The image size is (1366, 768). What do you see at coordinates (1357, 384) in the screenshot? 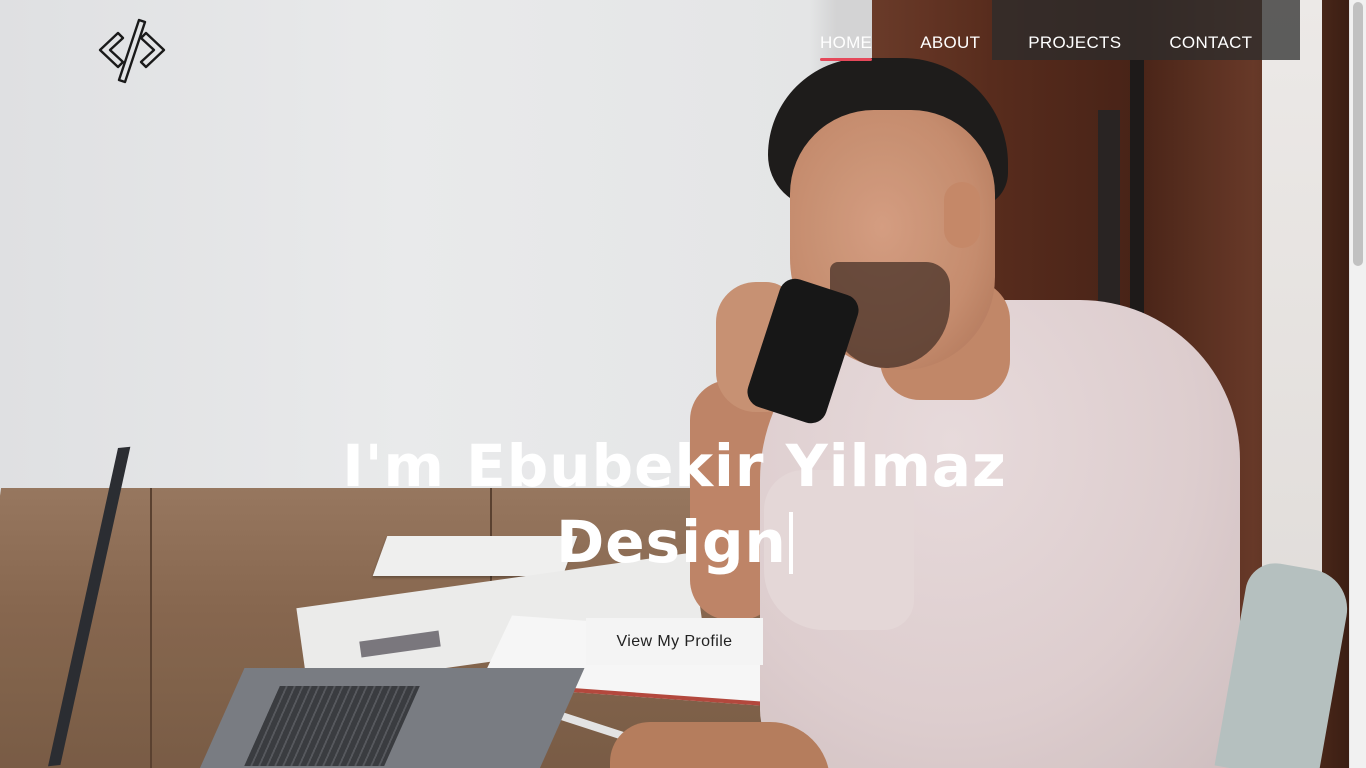
I see `page-scrollbar` at bounding box center [1357, 384].